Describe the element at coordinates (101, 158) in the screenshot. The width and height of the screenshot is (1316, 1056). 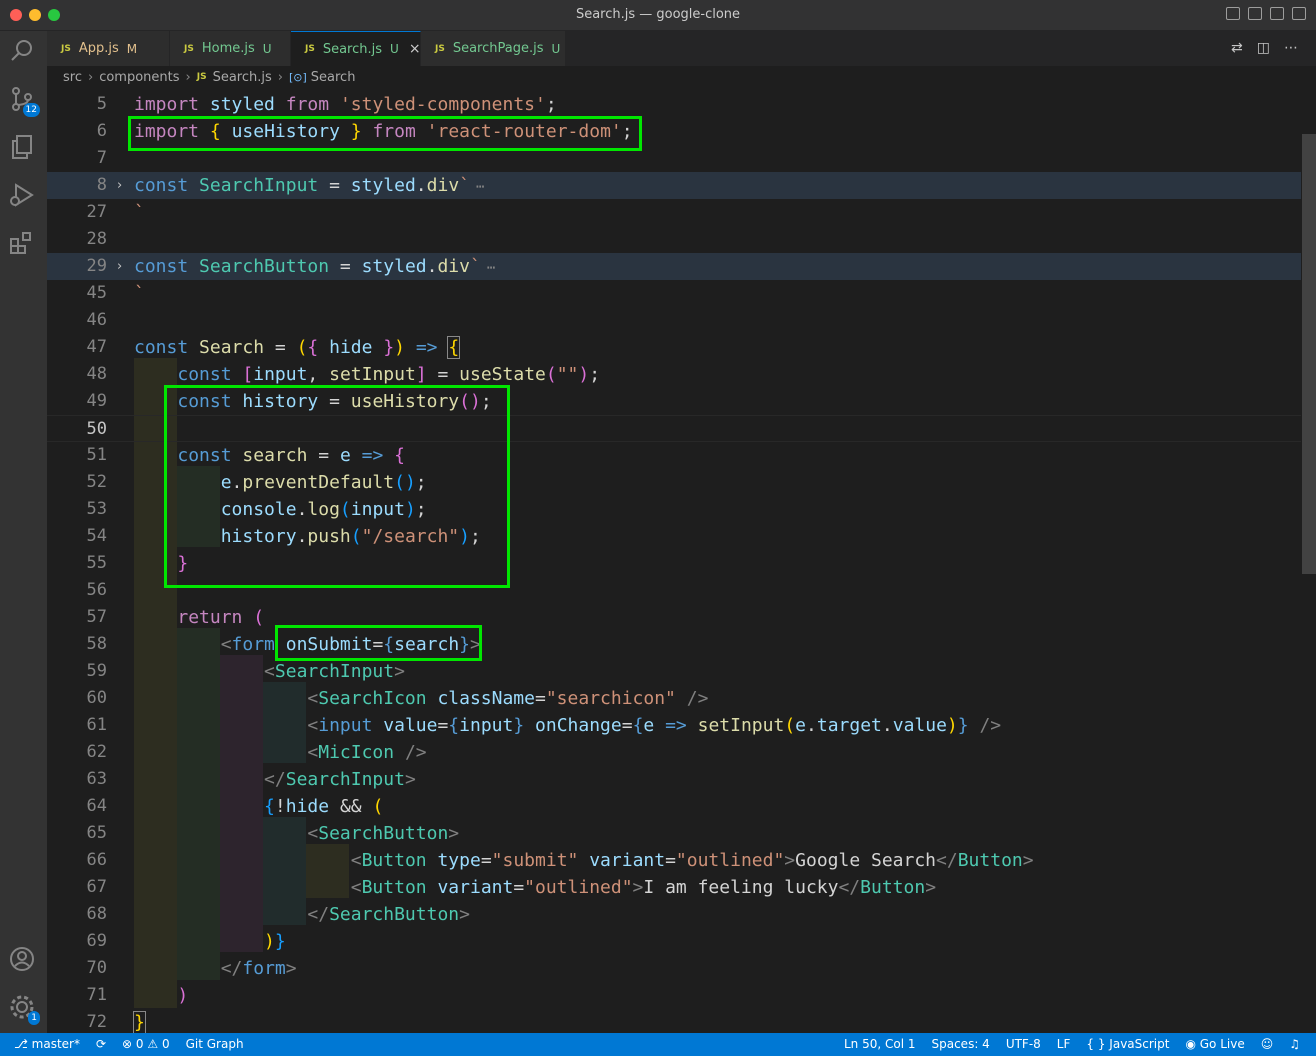
I see `line-number: 7` at that location.